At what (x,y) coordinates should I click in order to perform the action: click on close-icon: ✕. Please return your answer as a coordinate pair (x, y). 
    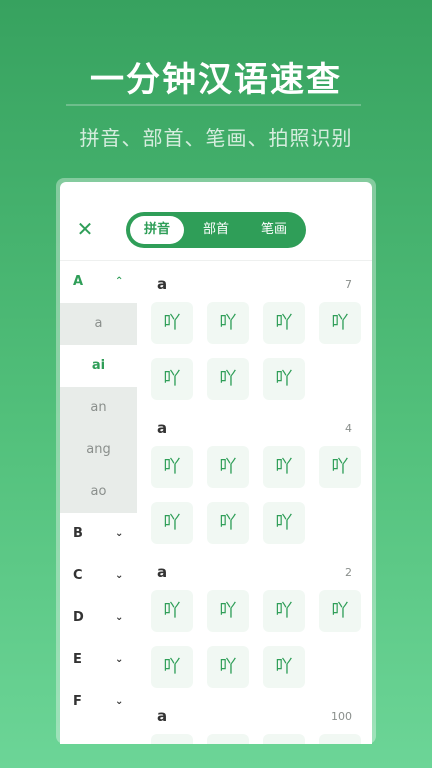
    Looking at the image, I should click on (85, 229).